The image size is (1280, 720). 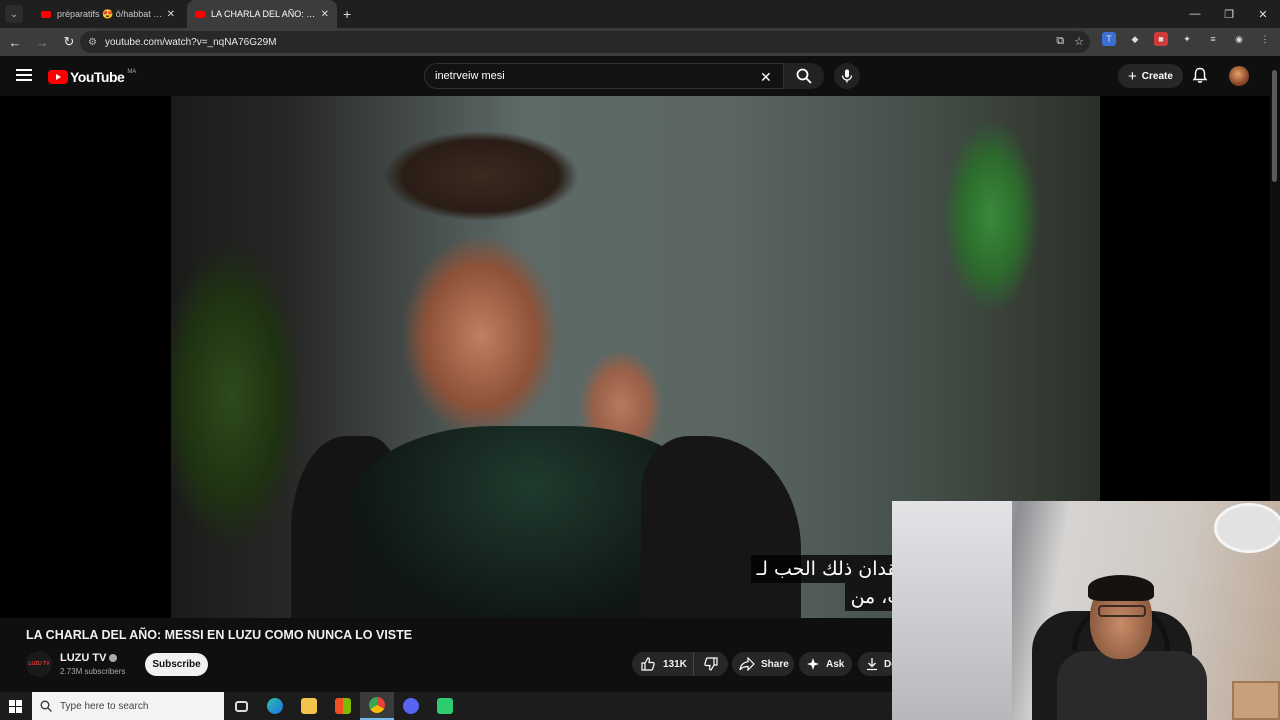 I want to click on webcam-person-body, so click(x=1132, y=685).